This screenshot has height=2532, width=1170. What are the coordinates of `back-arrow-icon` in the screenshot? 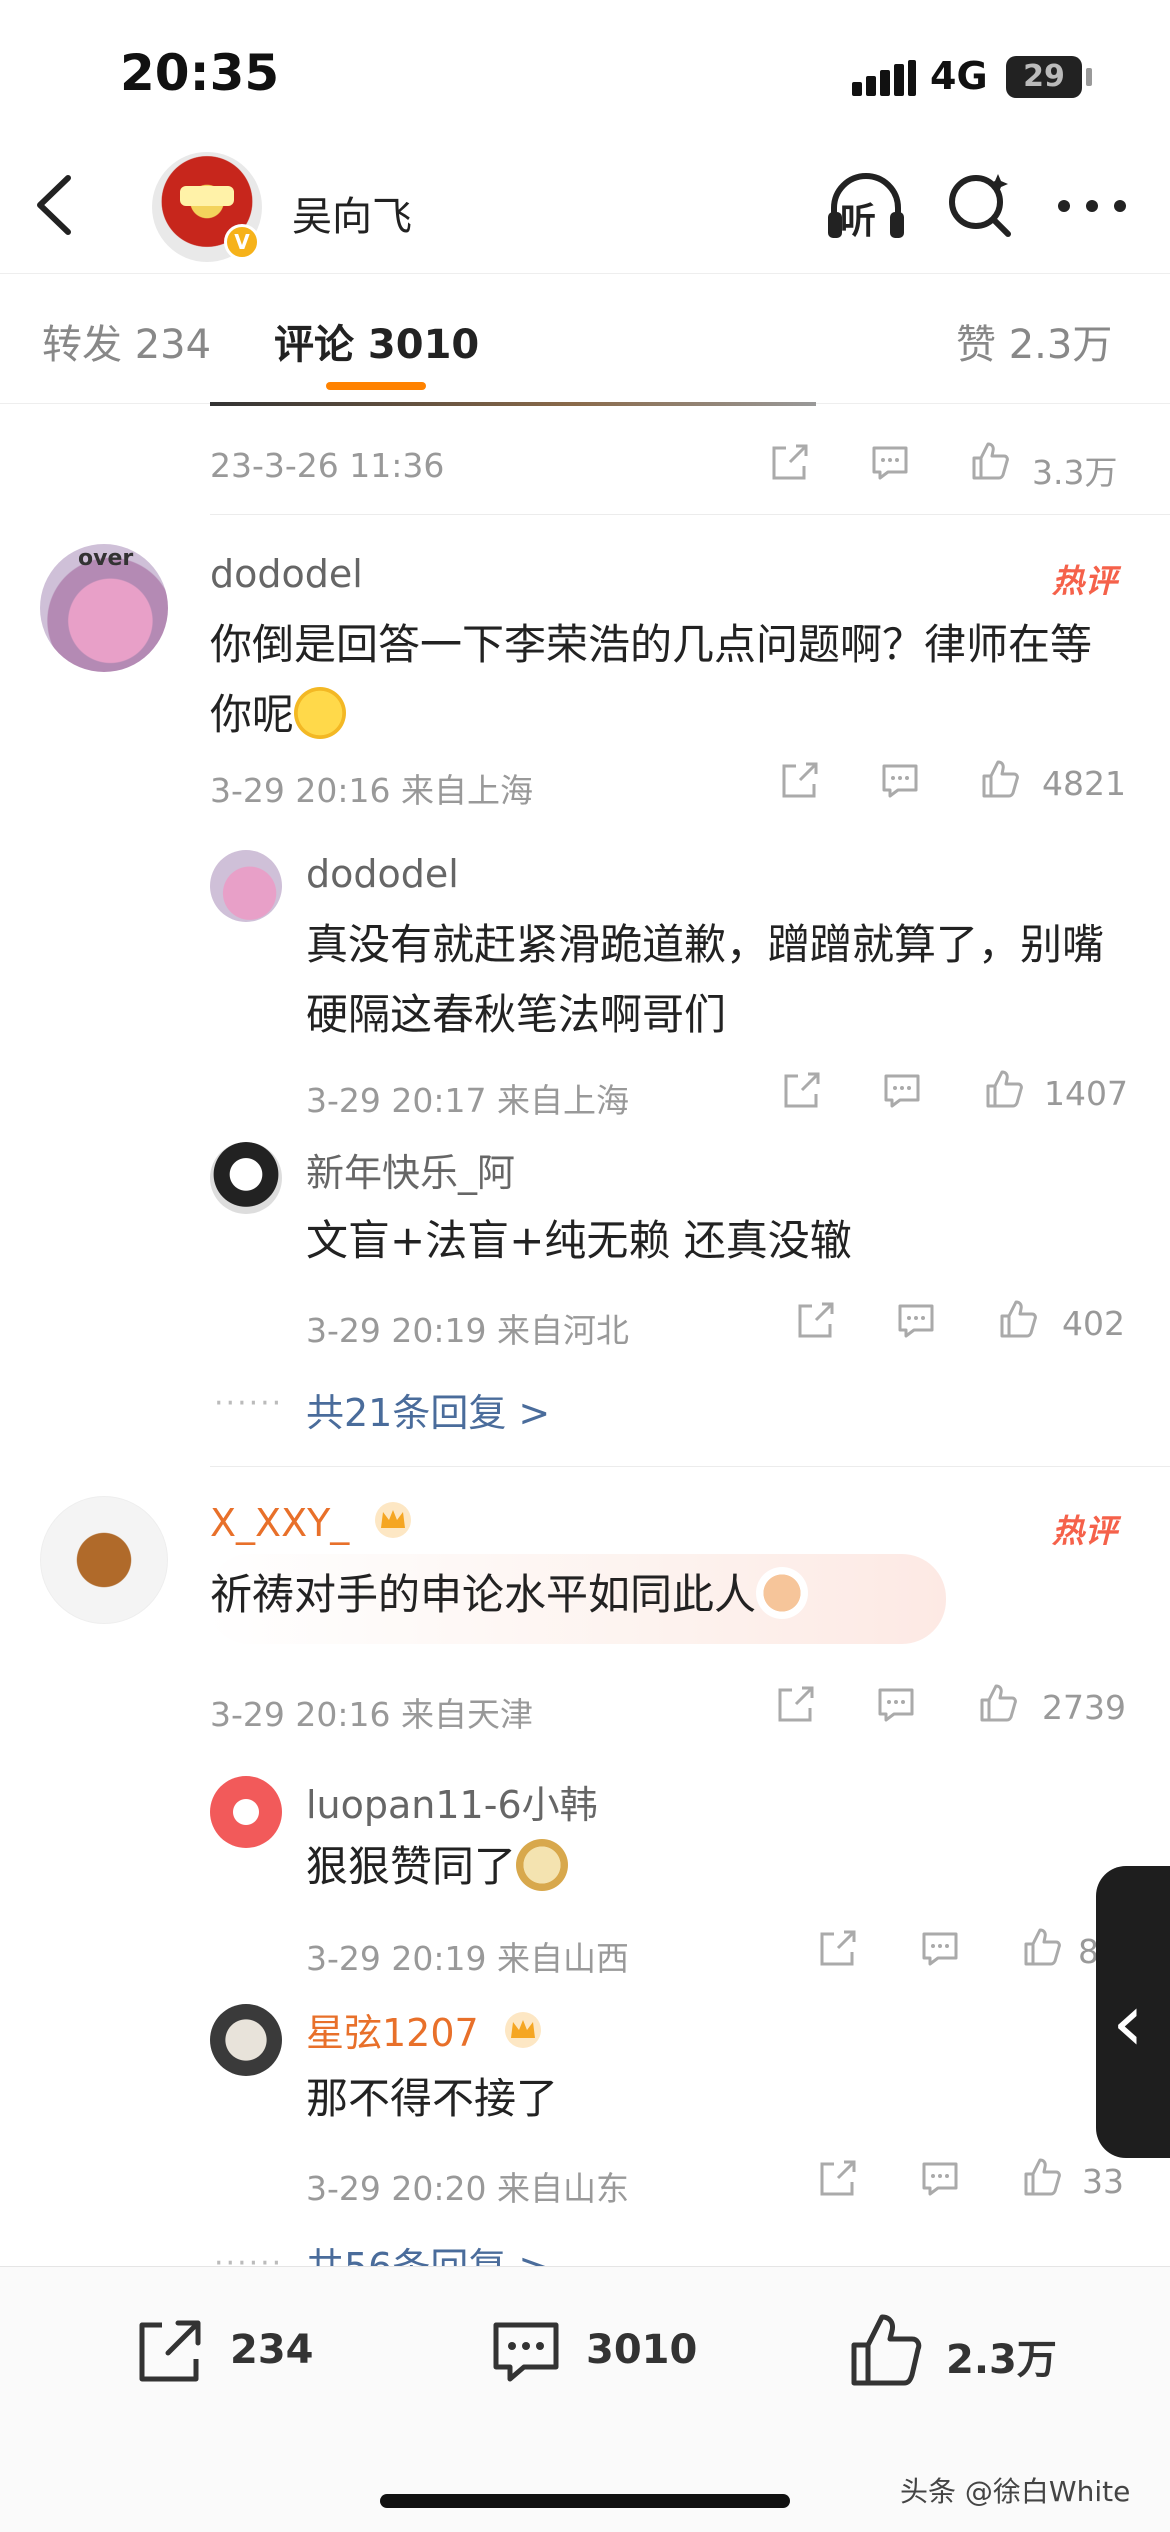 It's located at (58, 205).